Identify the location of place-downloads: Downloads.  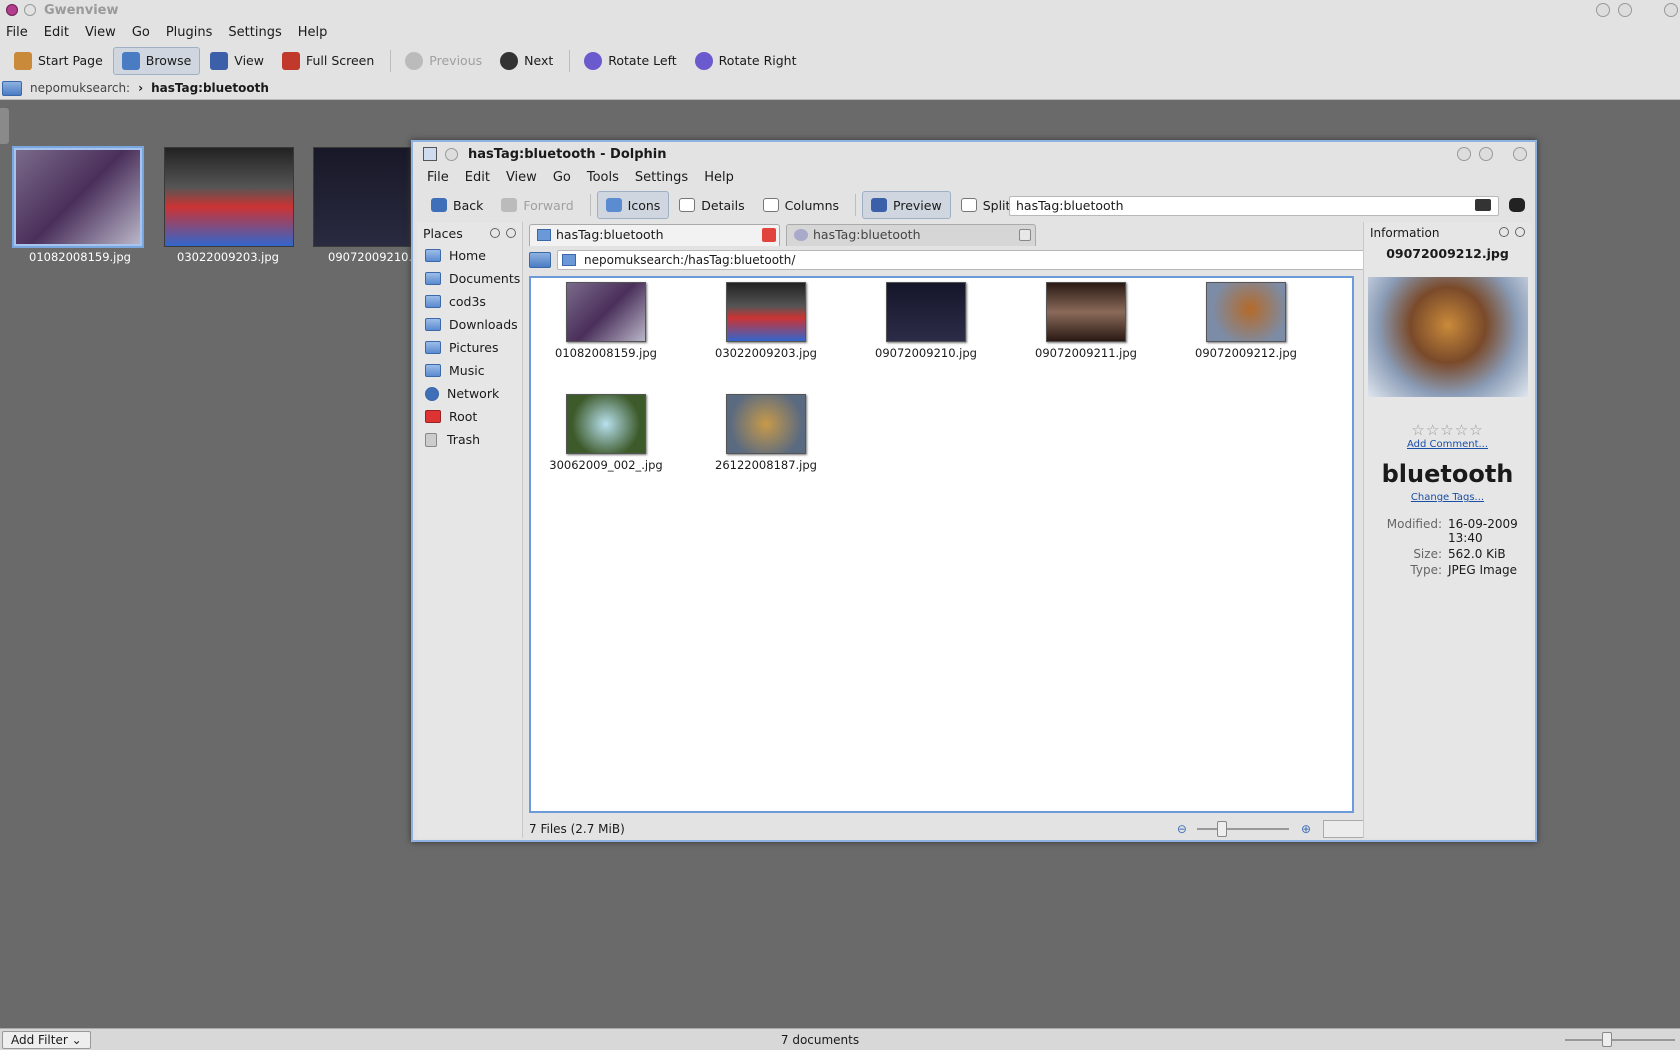
(469, 324).